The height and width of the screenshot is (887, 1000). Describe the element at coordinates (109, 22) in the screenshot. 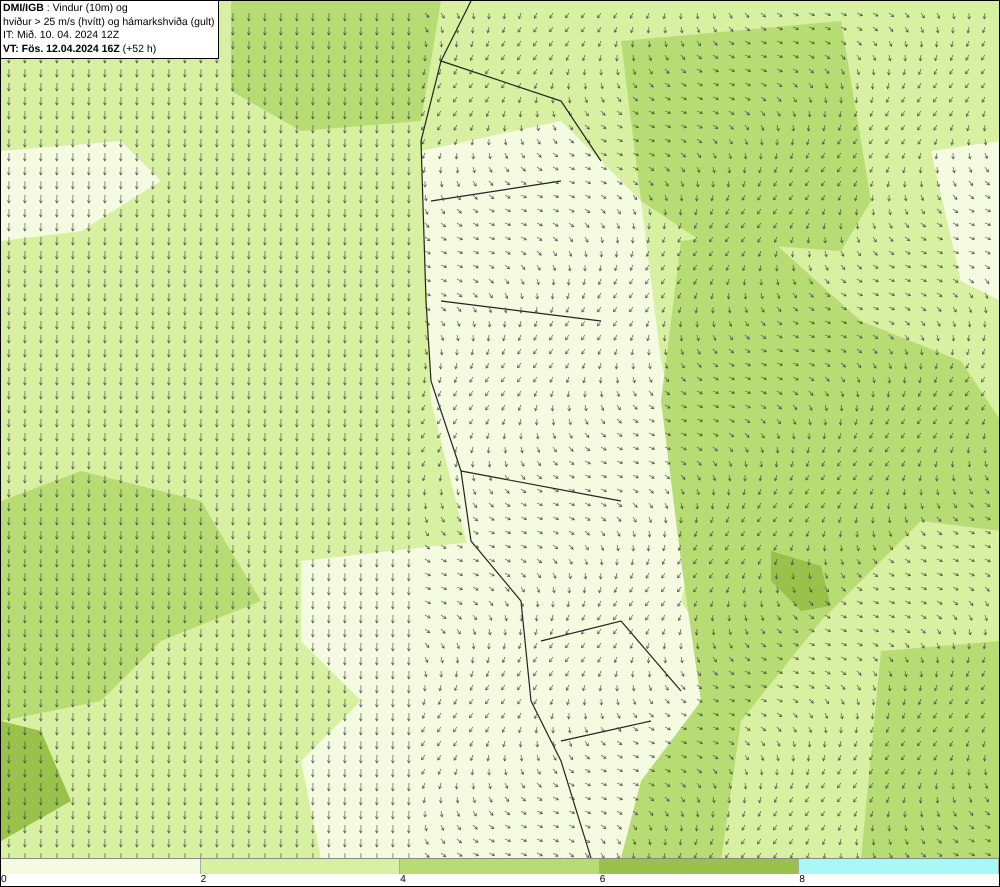

I see `legend-text: hviður > 25 m/s (hvítt) og hámarkshviða (gult)` at that location.